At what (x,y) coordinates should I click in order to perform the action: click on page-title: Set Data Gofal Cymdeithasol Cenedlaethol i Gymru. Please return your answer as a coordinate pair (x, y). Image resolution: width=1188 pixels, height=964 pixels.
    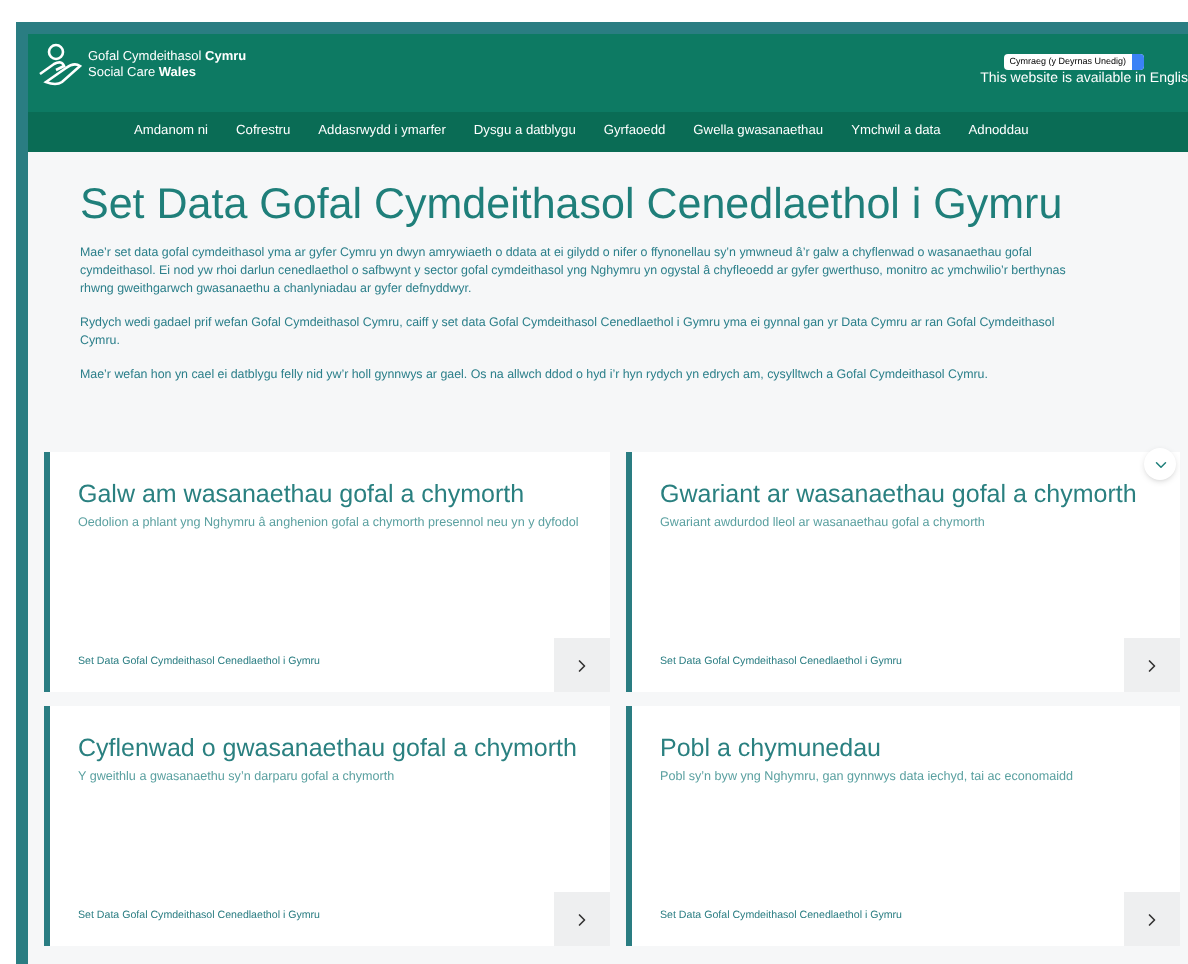
    Looking at the image, I should click on (571, 205).